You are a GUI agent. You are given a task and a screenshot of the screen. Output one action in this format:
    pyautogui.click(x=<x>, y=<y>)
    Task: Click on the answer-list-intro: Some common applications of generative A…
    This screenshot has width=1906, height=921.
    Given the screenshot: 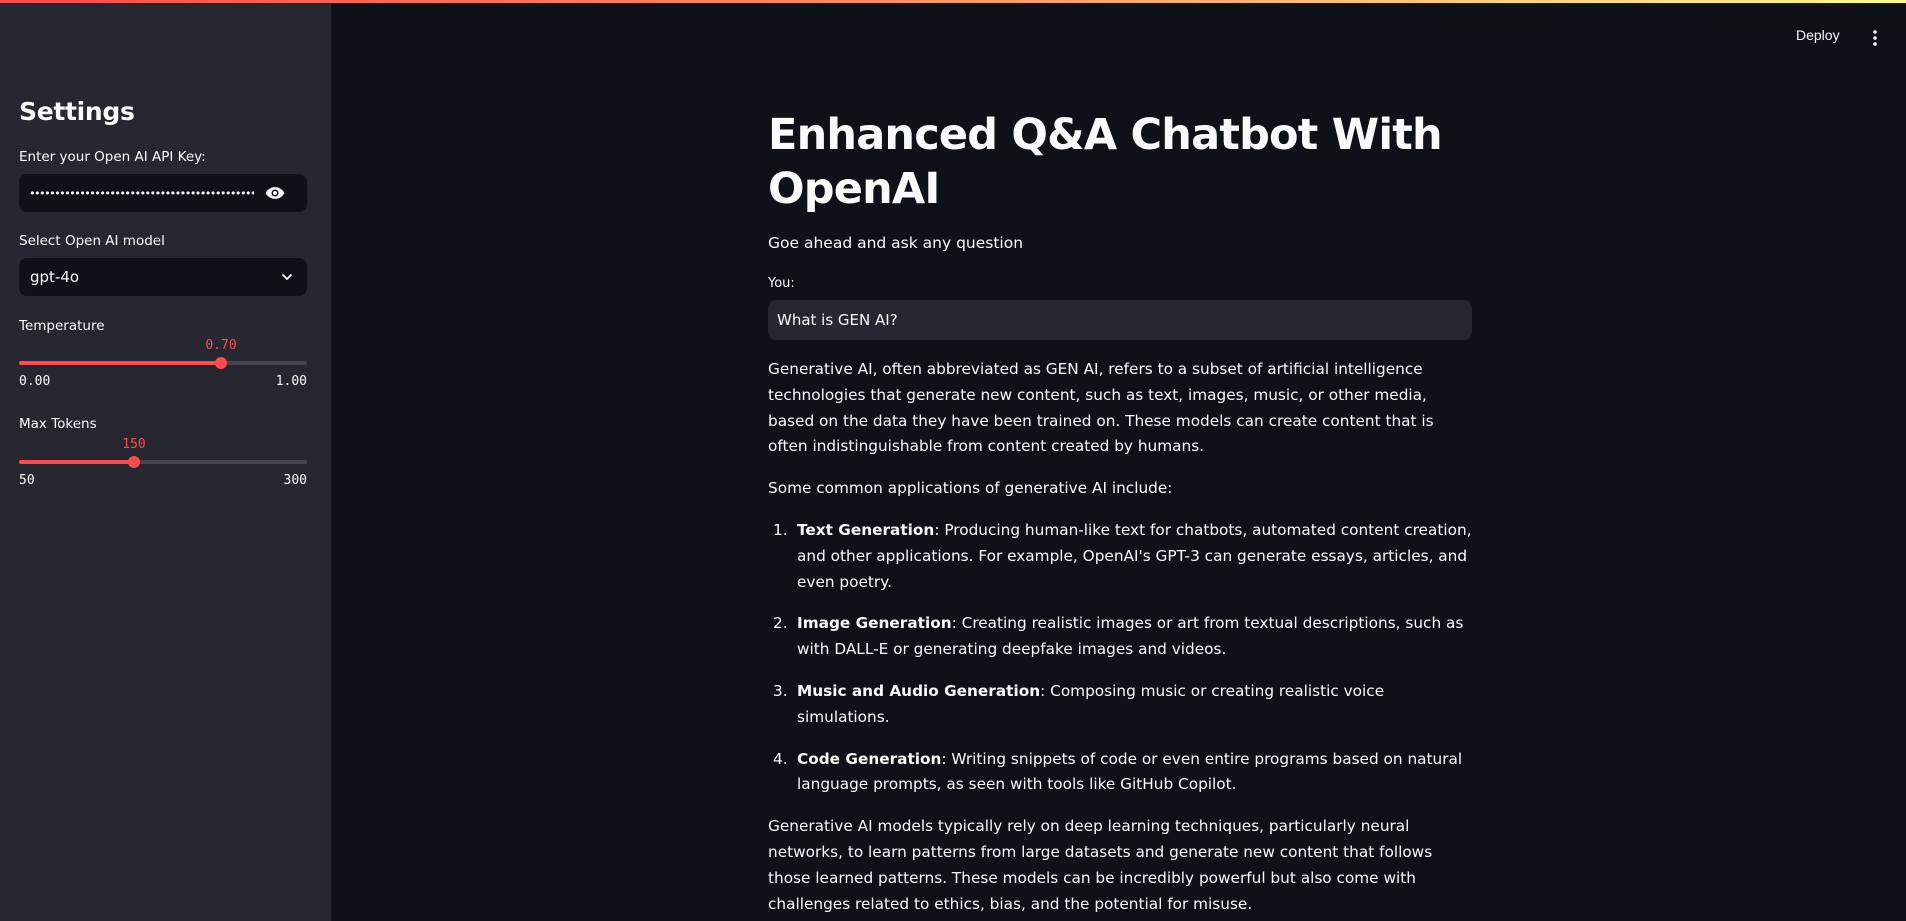 What is the action you would take?
    pyautogui.click(x=970, y=488)
    